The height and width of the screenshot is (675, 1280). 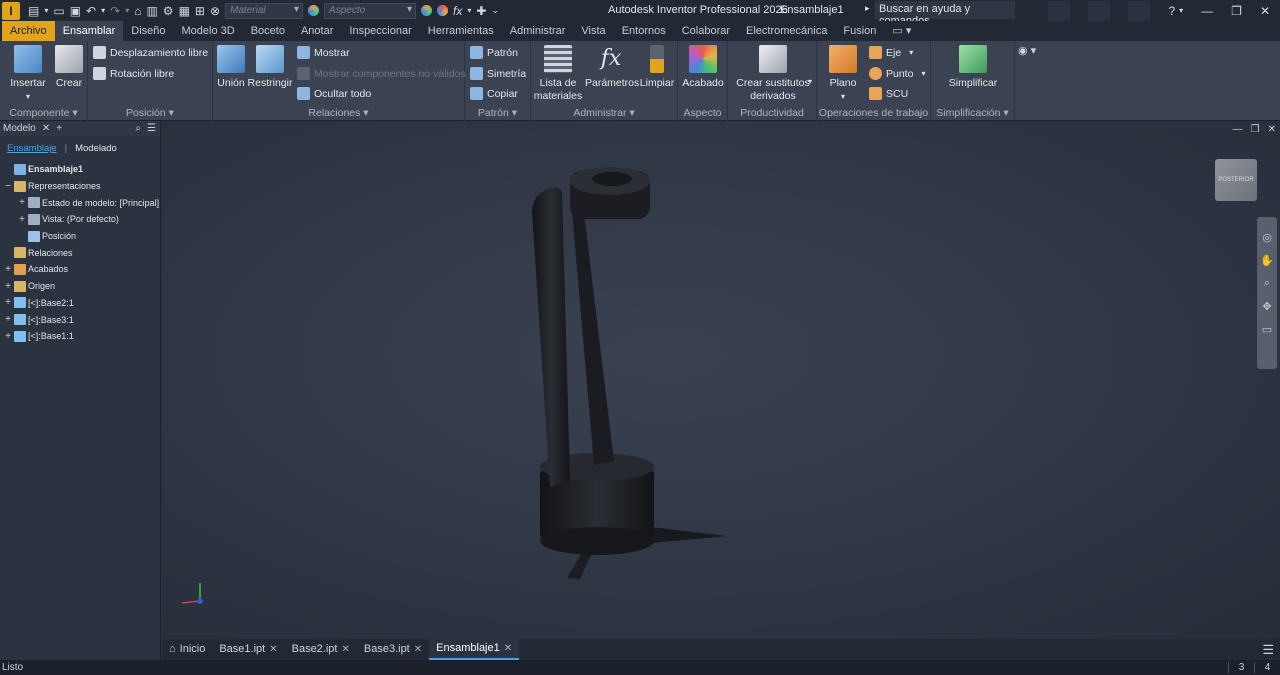 What do you see at coordinates (248, 649) in the screenshot?
I see `doc-tab: Base1.ipt ✕` at bounding box center [248, 649].